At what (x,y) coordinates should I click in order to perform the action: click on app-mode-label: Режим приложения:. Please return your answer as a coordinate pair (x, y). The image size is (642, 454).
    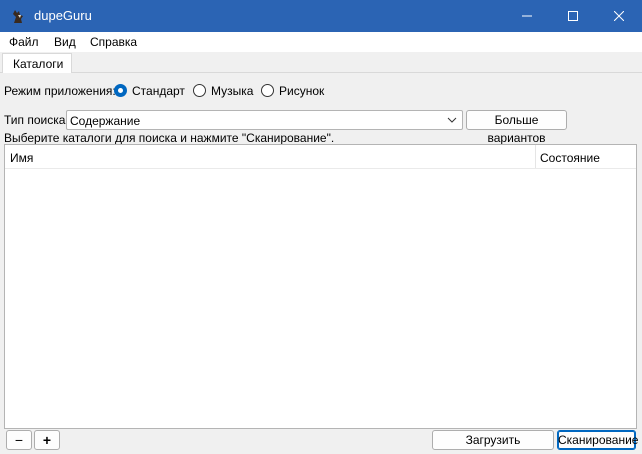
    Looking at the image, I should click on (60, 91).